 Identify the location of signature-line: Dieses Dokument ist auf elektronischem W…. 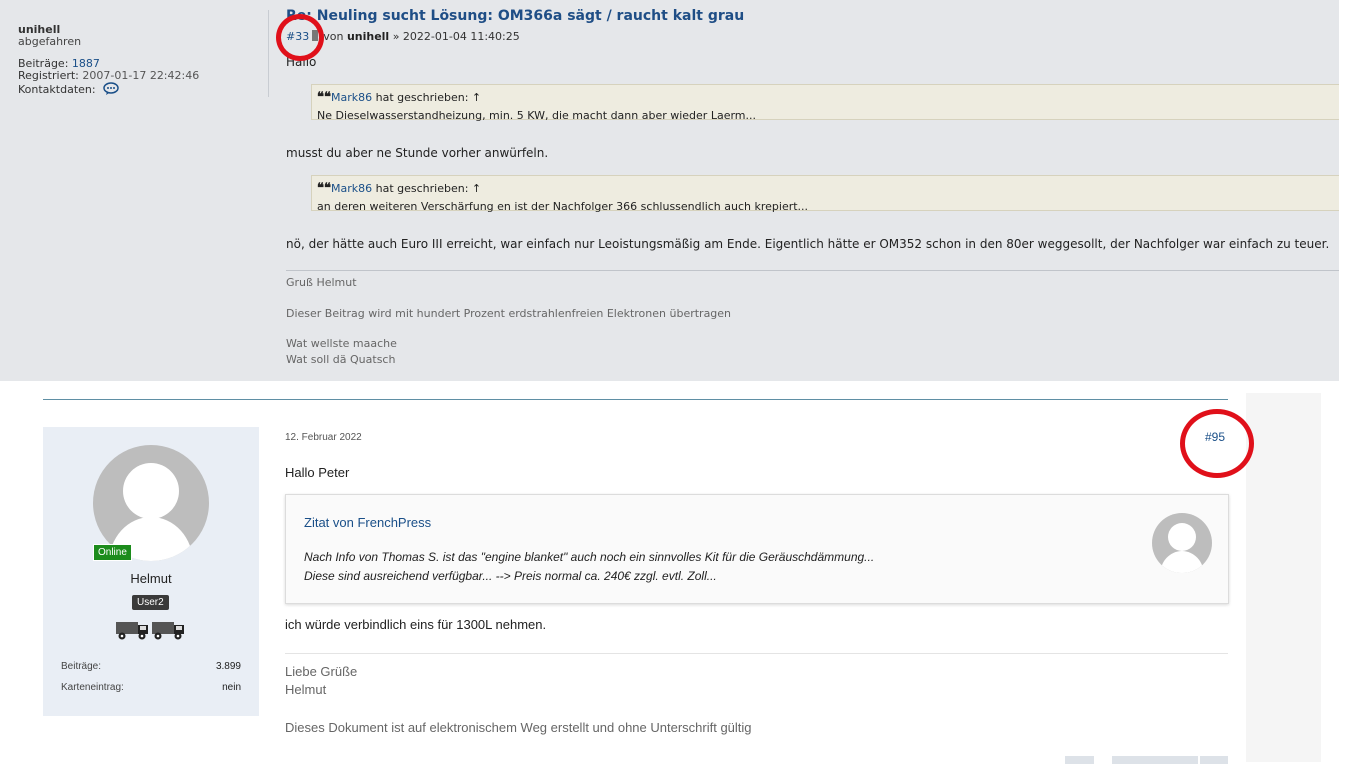
(518, 727).